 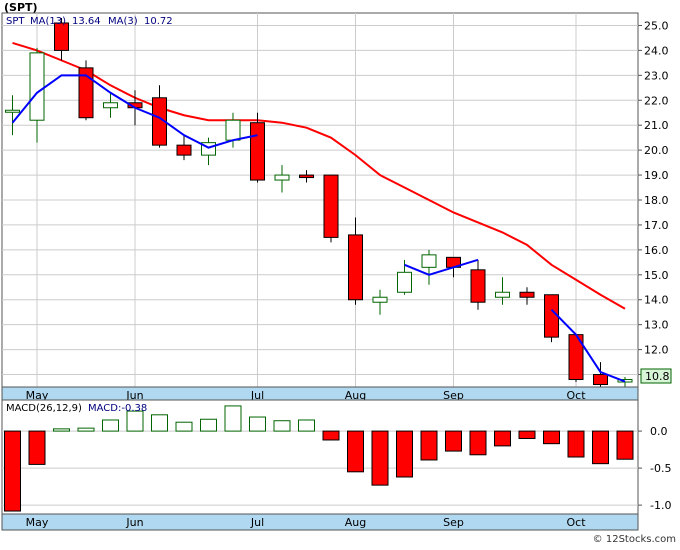 I want to click on macd-tick-label: 0.0, so click(x=659, y=431).